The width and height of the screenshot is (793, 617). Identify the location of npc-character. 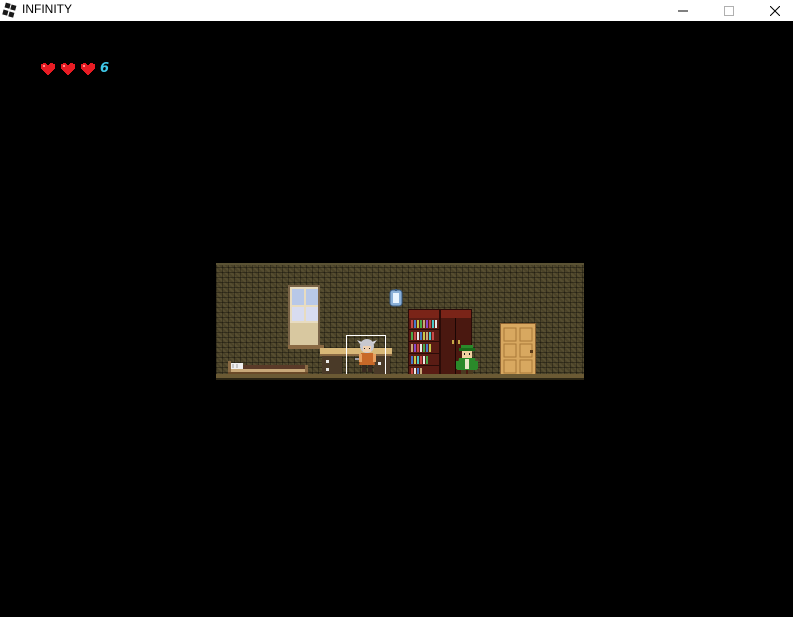
(467, 360).